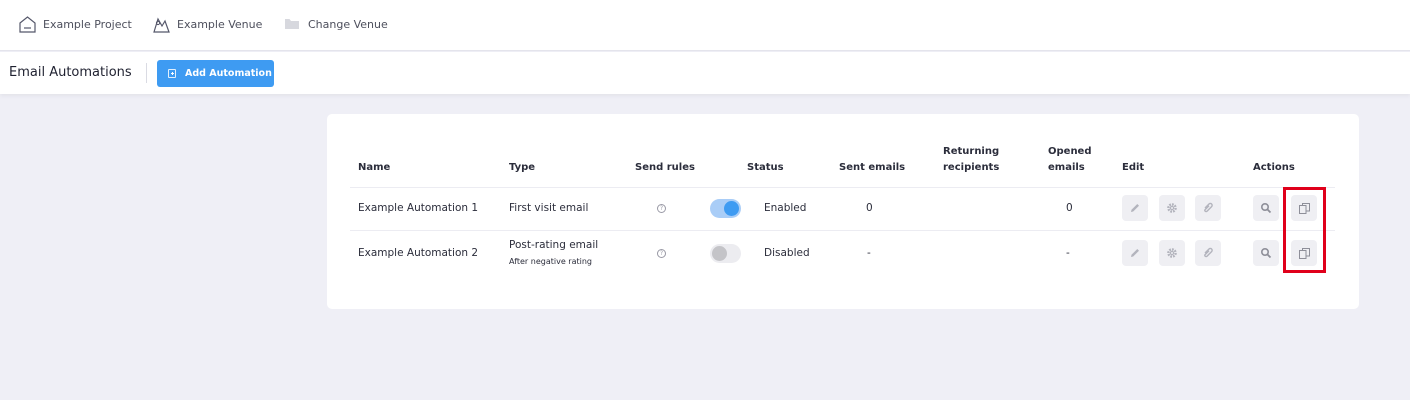 Image resolution: width=1410 pixels, height=400 pixels. Describe the element at coordinates (705, 73) in the screenshot. I see `title-bar: Email Automations Add Automation` at that location.